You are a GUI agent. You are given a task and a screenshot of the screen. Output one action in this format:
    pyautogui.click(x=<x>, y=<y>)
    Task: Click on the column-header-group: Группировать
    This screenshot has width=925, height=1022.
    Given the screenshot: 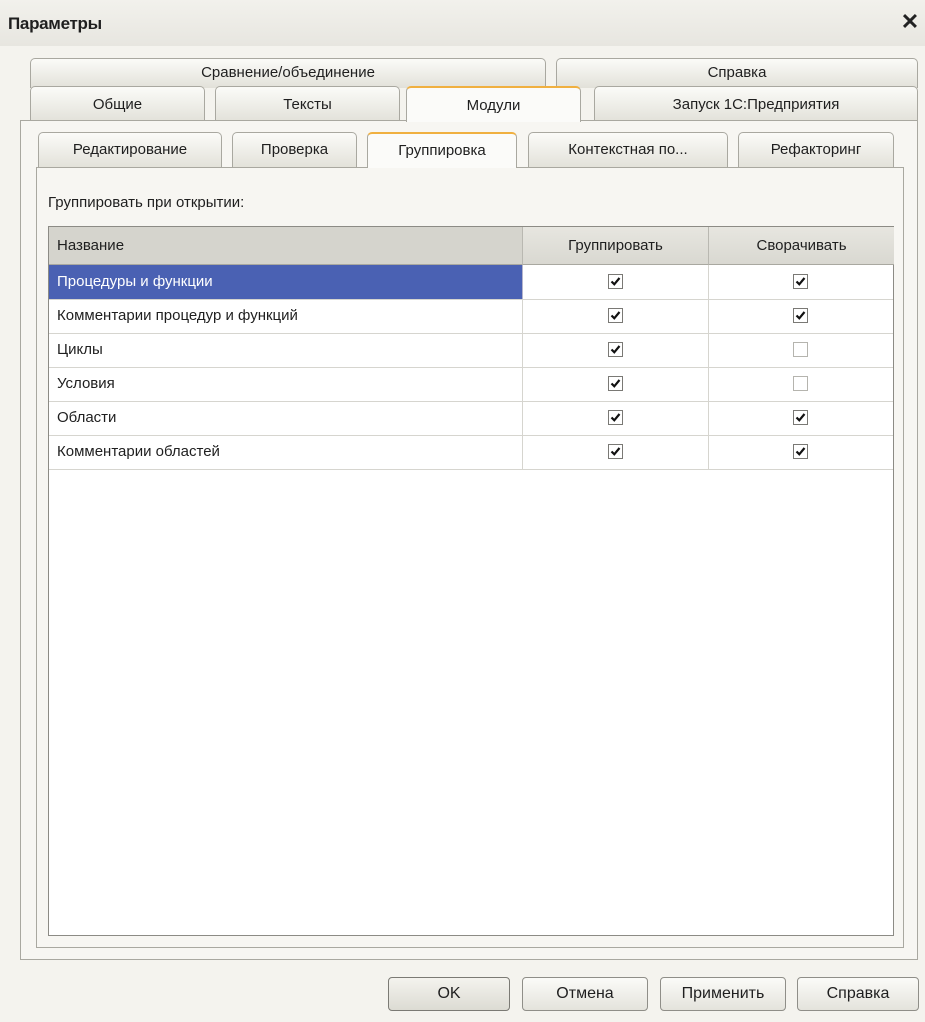 What is the action you would take?
    pyautogui.click(x=616, y=246)
    